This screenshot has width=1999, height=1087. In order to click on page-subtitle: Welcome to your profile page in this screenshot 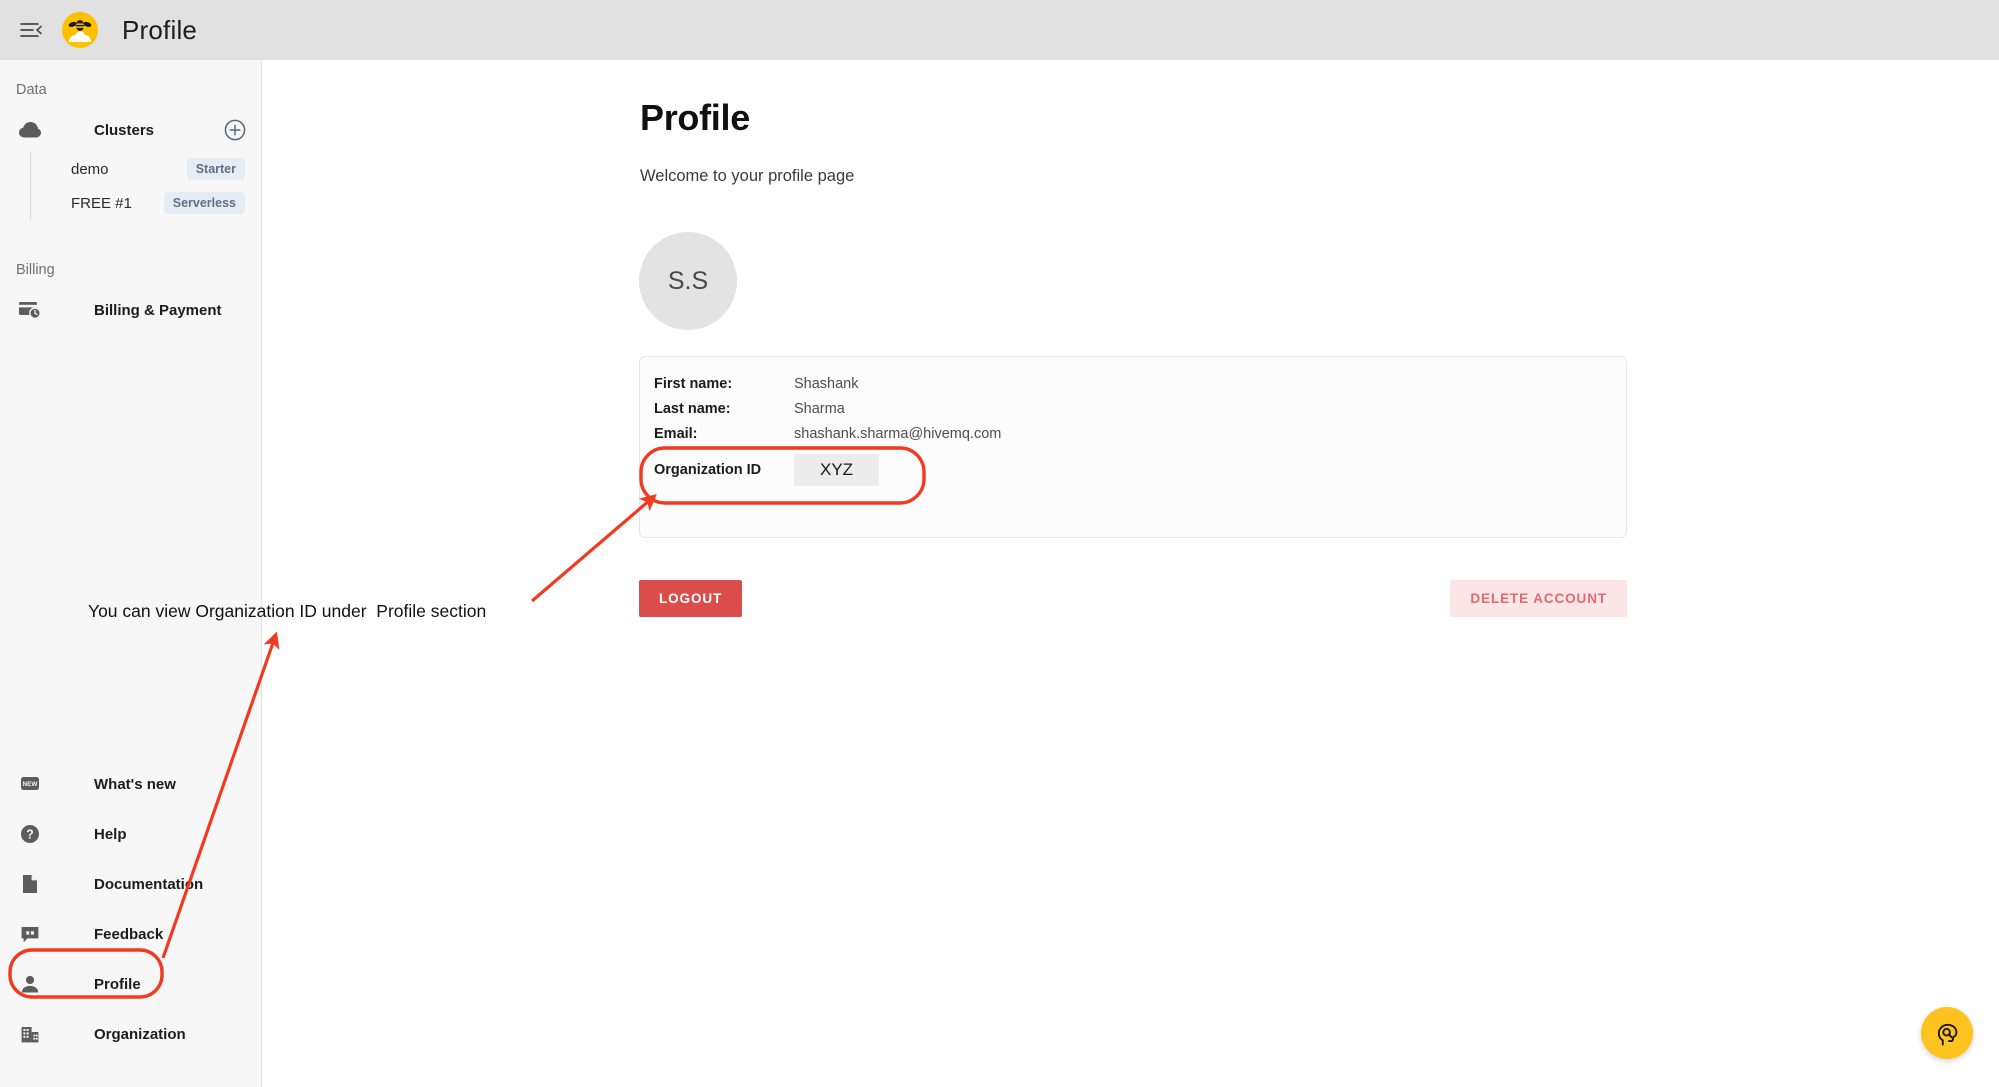, I will do `click(747, 176)`.